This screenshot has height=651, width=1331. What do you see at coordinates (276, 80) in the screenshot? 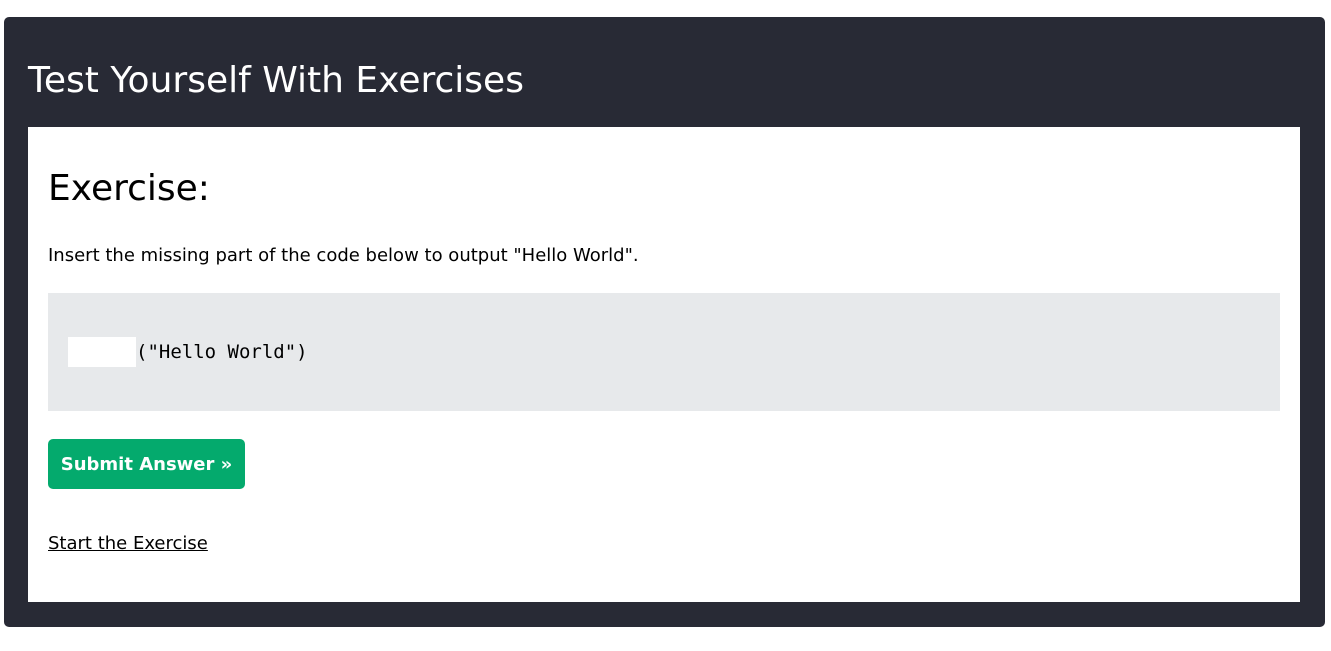
I see `panel-title: Test Yourself With Exercises` at bounding box center [276, 80].